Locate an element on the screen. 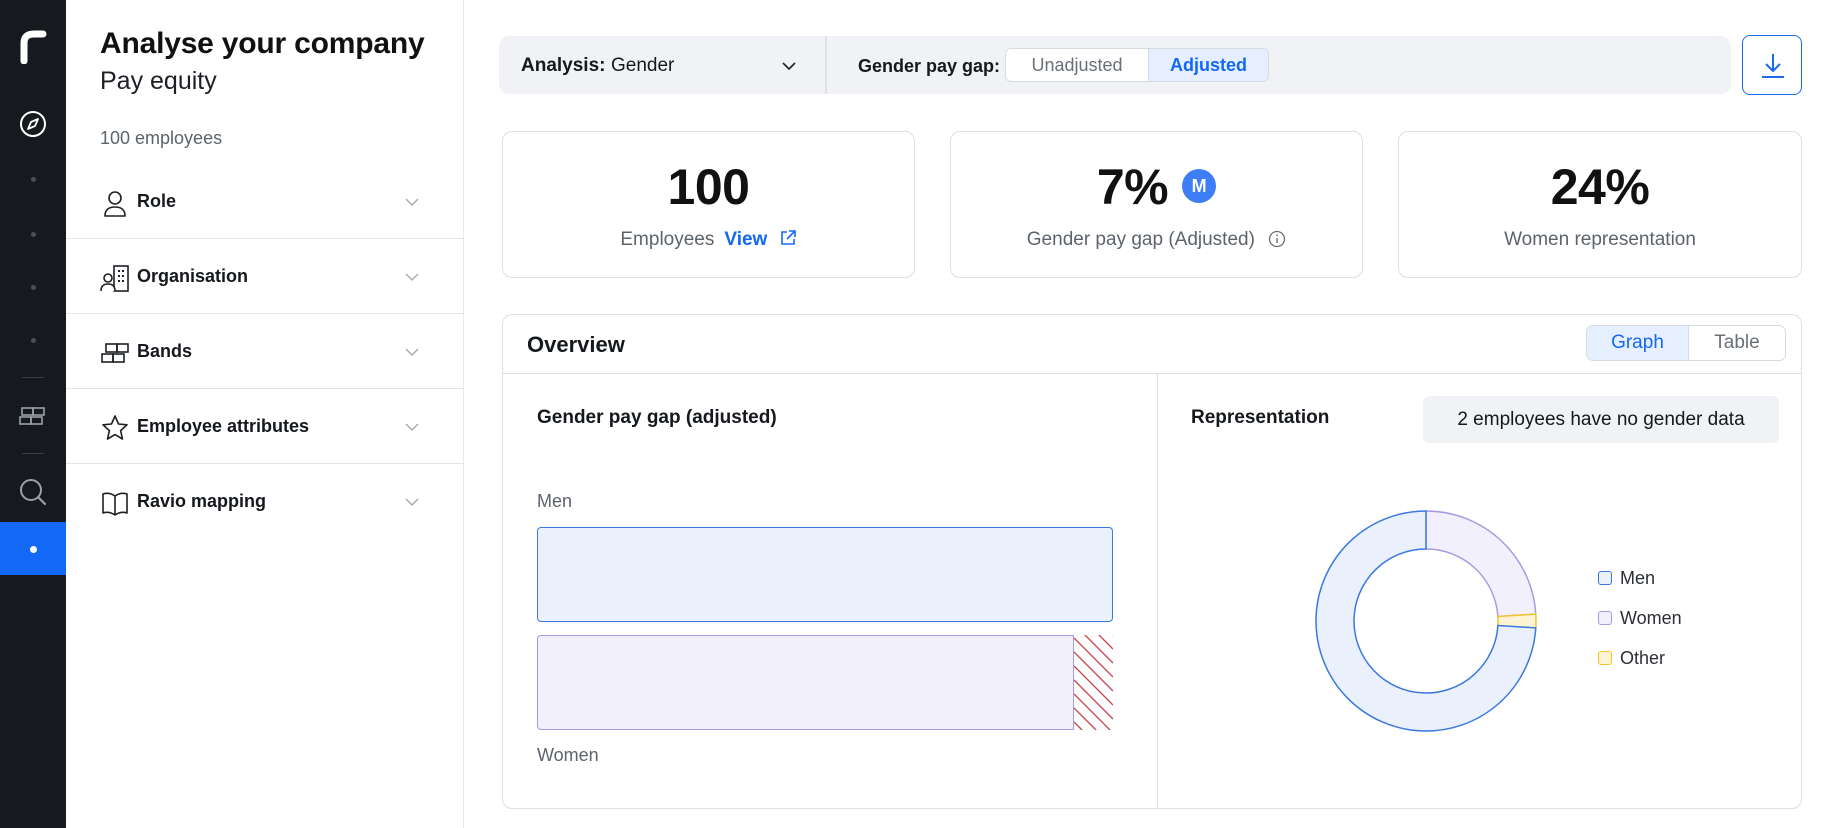 This screenshot has width=1834, height=828. page-subtitle: Pay equity is located at coordinates (158, 81).